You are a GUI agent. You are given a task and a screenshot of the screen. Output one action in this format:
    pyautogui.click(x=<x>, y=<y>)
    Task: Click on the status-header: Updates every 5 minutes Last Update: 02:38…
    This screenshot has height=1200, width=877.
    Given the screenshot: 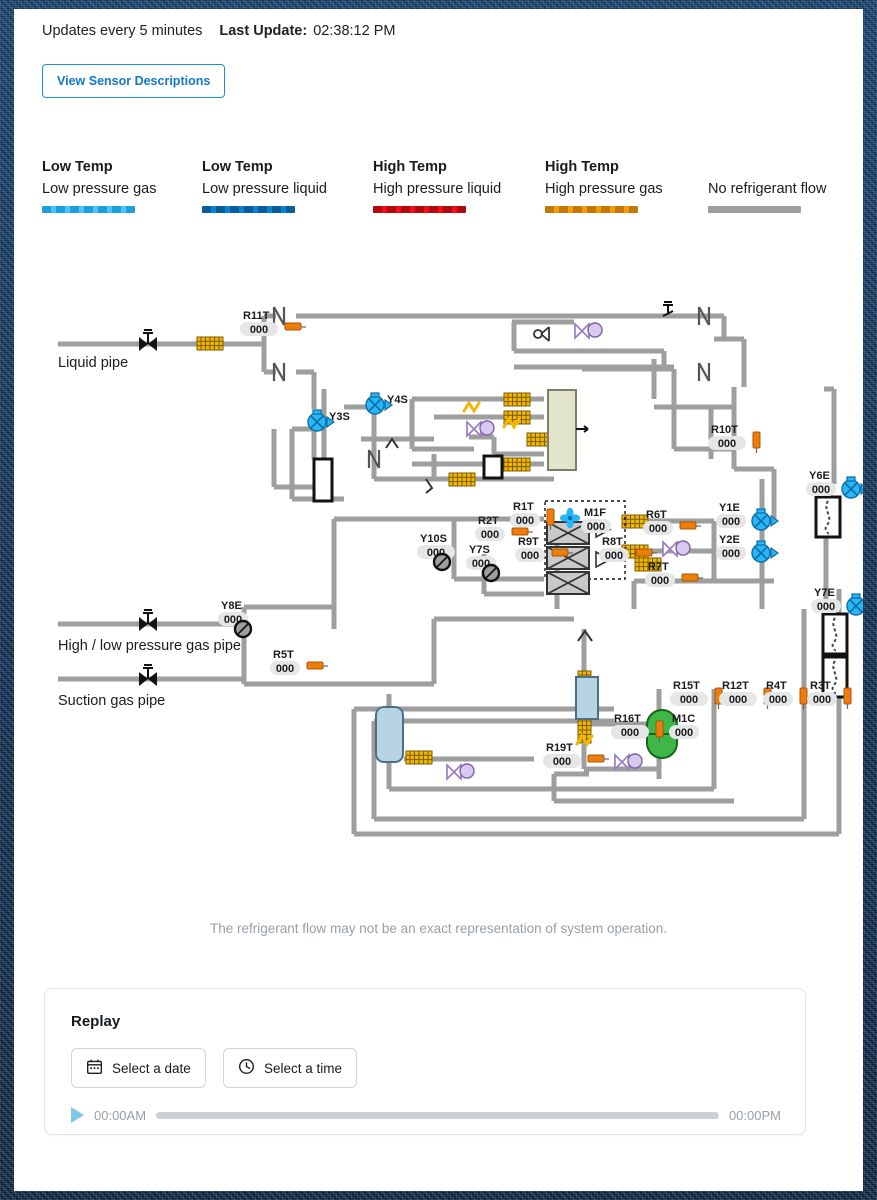 What is the action you would take?
    pyautogui.click(x=218, y=31)
    